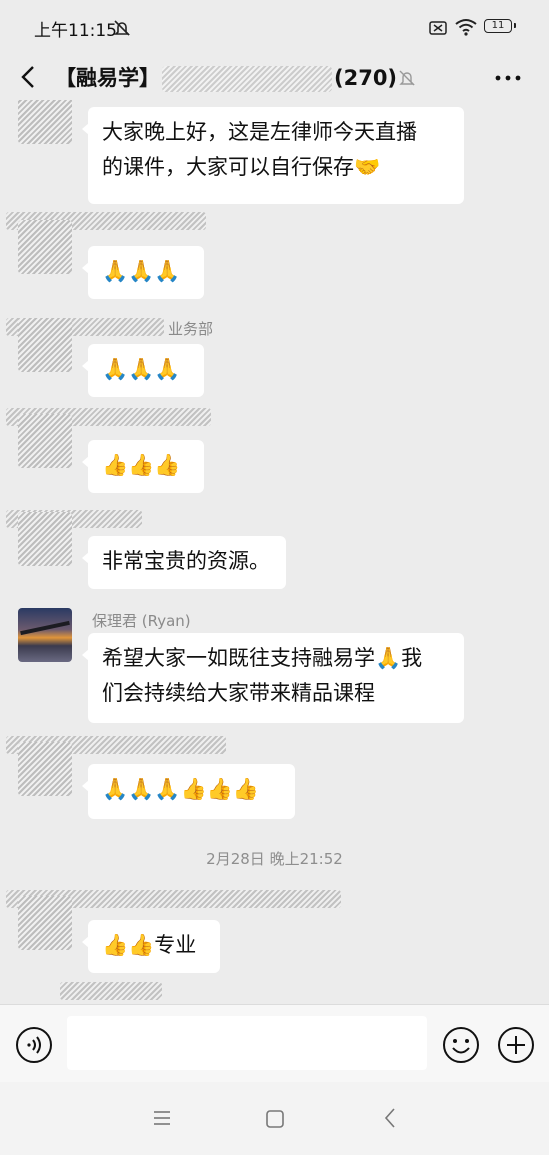 Image resolution: width=549 pixels, height=1155 pixels. What do you see at coordinates (461, 1045) in the screenshot?
I see `emoji-icon` at bounding box center [461, 1045].